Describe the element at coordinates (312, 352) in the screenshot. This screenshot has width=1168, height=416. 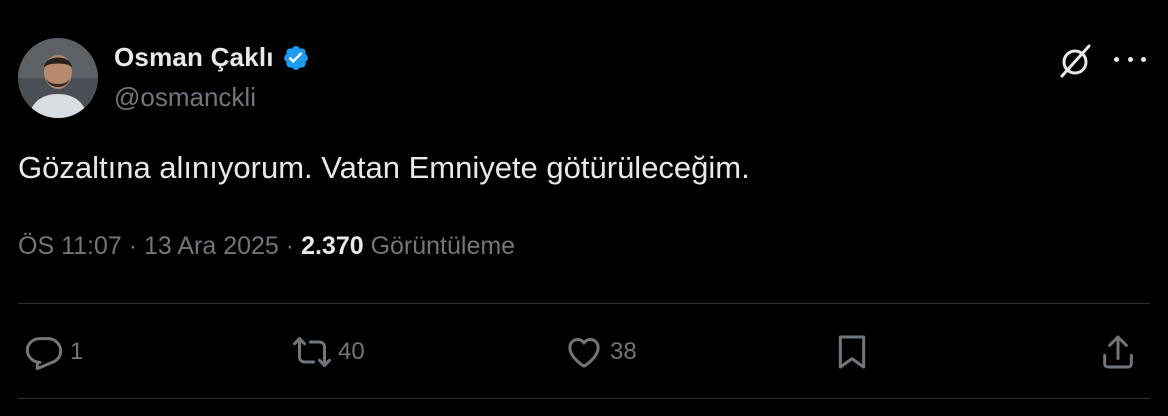
I see `repost-icon` at that location.